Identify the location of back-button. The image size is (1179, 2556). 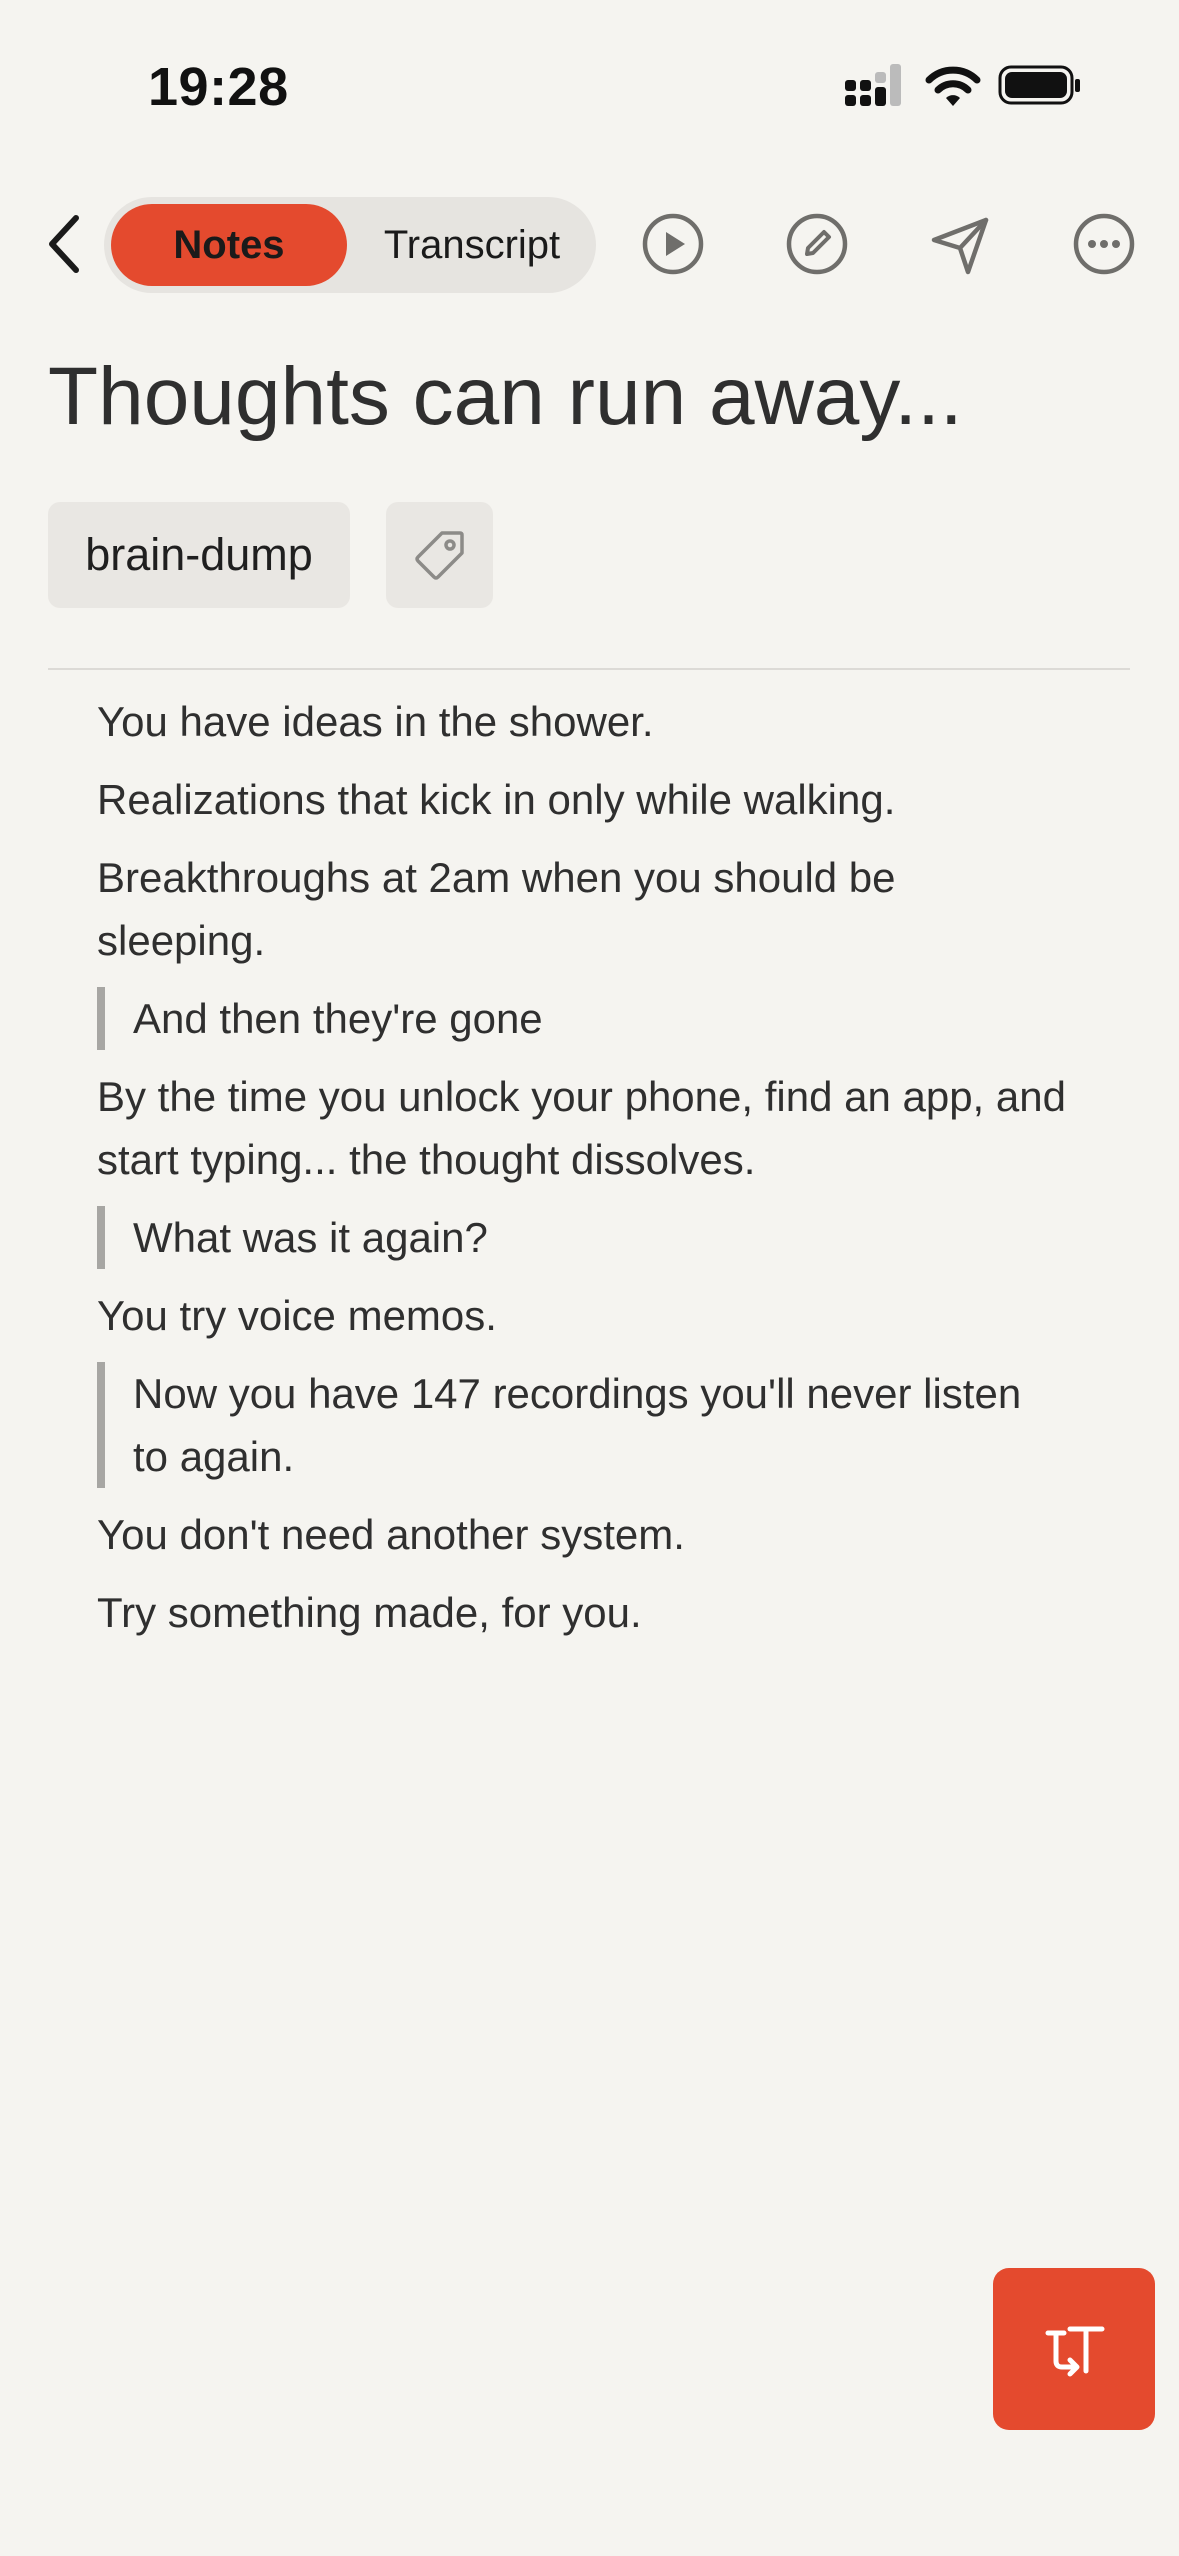
(67, 244).